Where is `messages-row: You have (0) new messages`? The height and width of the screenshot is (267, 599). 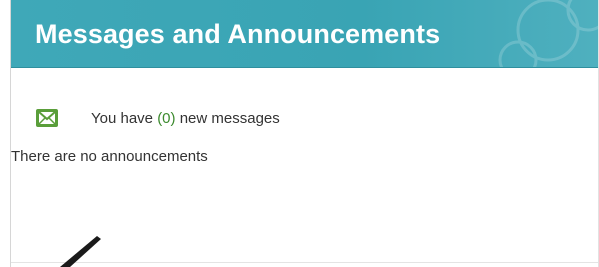
messages-row: You have (0) new messages is located at coordinates (158, 118).